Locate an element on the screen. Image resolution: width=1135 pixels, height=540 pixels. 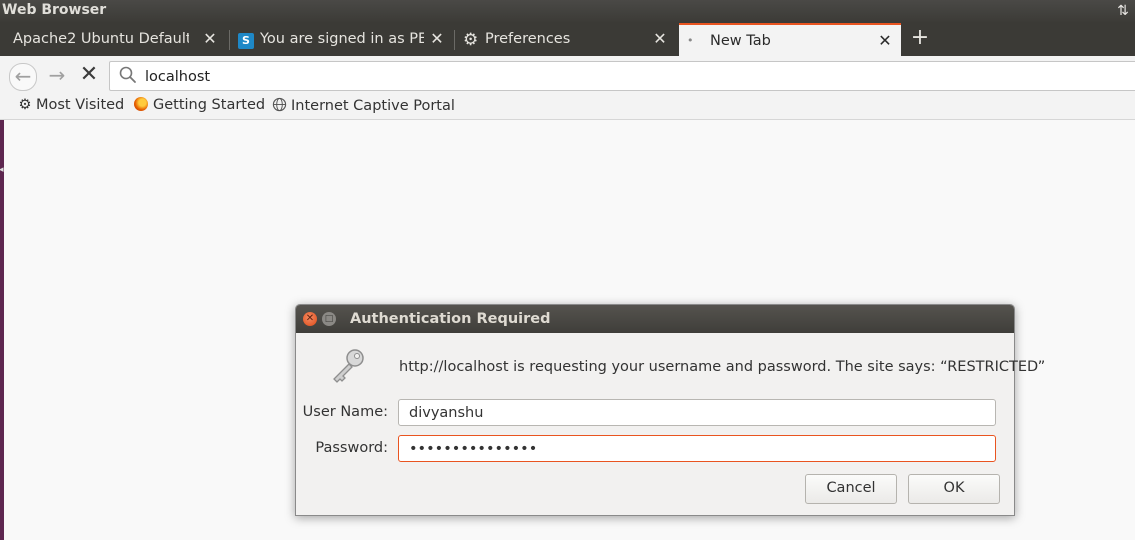
back-arrow-icon: ← is located at coordinates (23, 76).